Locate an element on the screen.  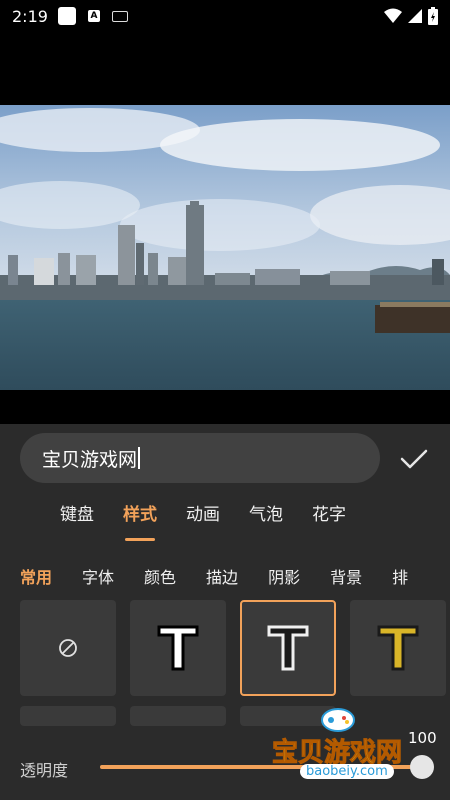
tab-fancy-text: 花字 is located at coordinates (329, 520).